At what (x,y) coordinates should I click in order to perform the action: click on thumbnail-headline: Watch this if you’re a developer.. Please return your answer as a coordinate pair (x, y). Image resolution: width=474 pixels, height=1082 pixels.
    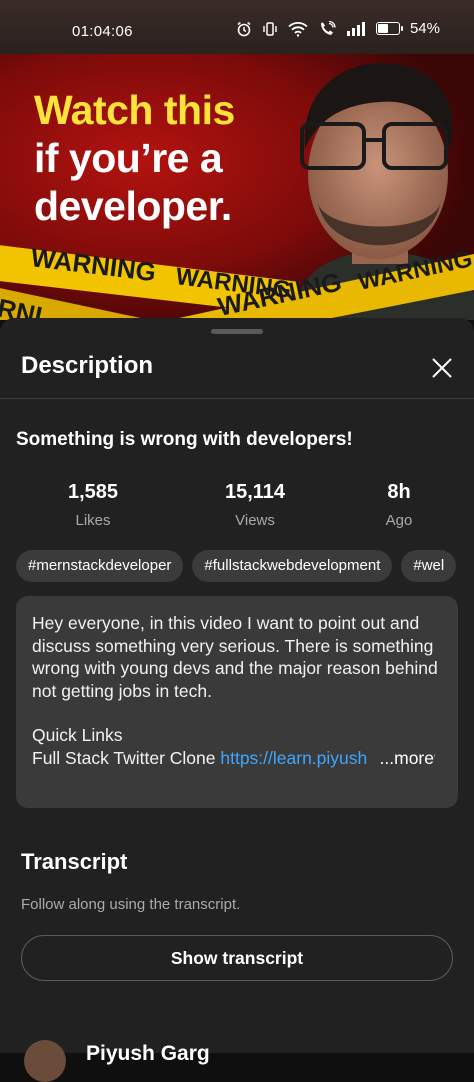
    Looking at the image, I should click on (164, 158).